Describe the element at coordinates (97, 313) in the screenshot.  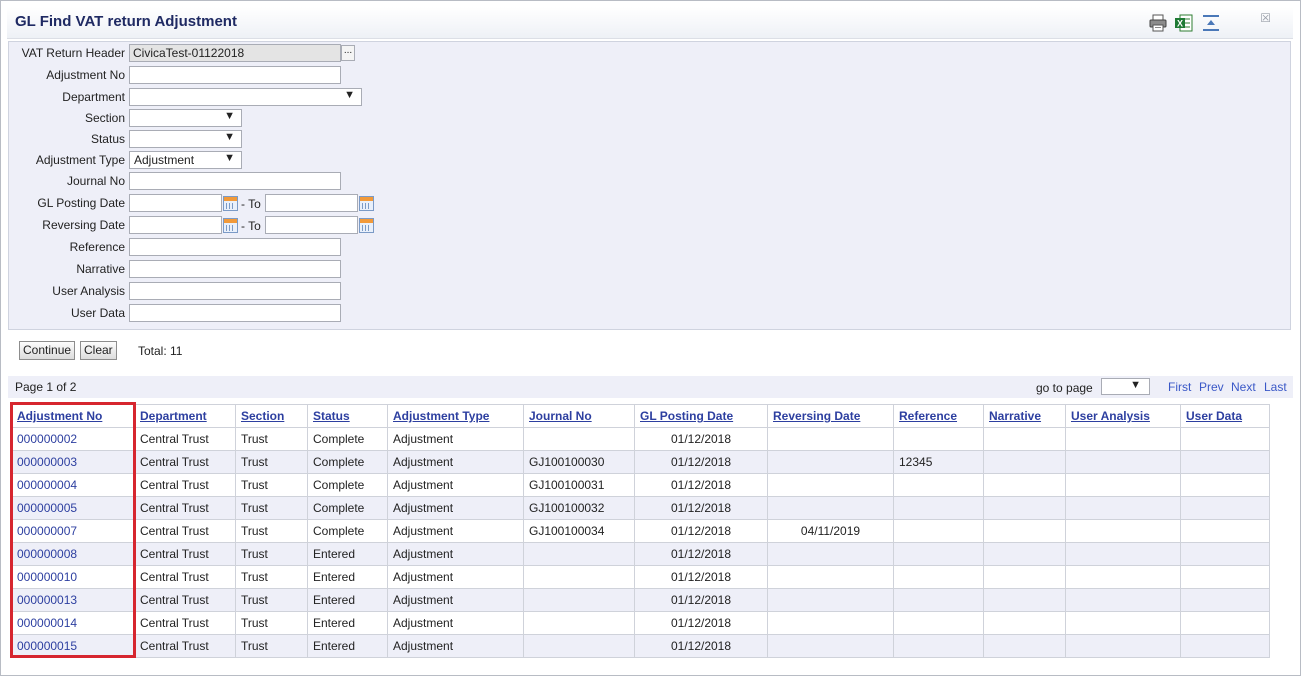
I see `user-data-label: User Data` at that location.